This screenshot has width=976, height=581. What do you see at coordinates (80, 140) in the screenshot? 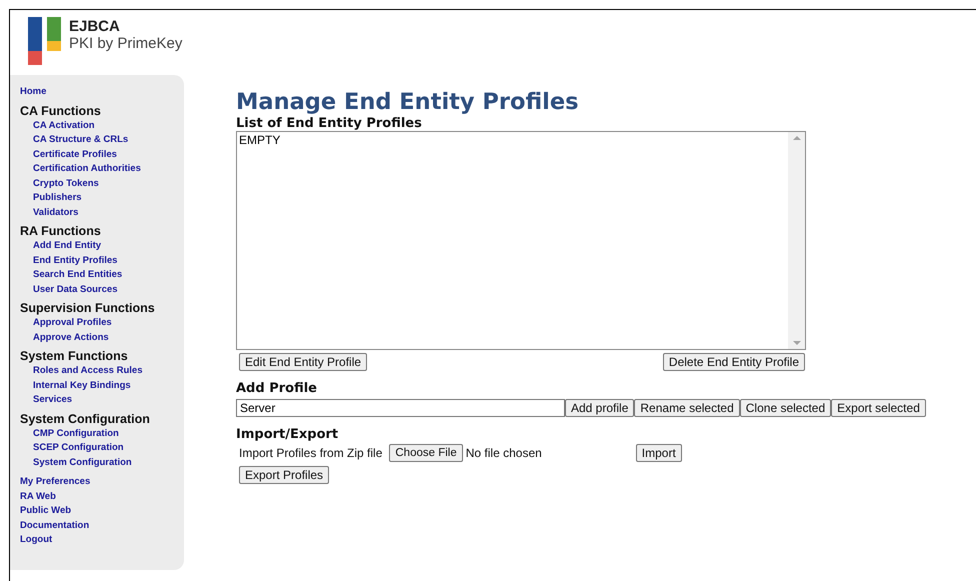
I see `nav-link: CA Structure & CRLs` at bounding box center [80, 140].